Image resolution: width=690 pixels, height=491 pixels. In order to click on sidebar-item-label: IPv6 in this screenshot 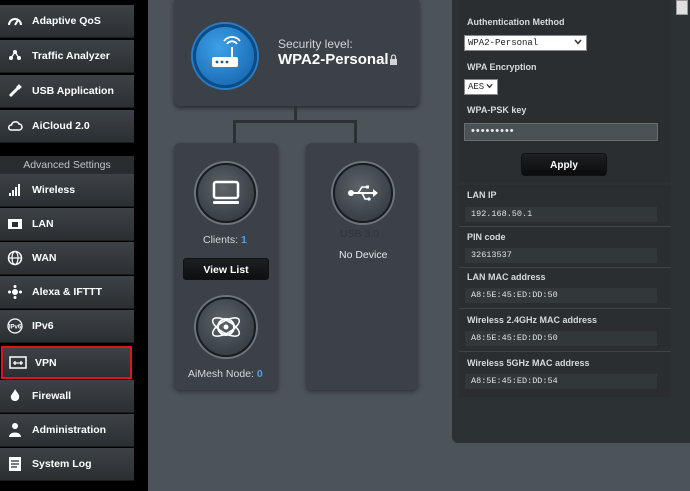, I will do `click(43, 326)`.